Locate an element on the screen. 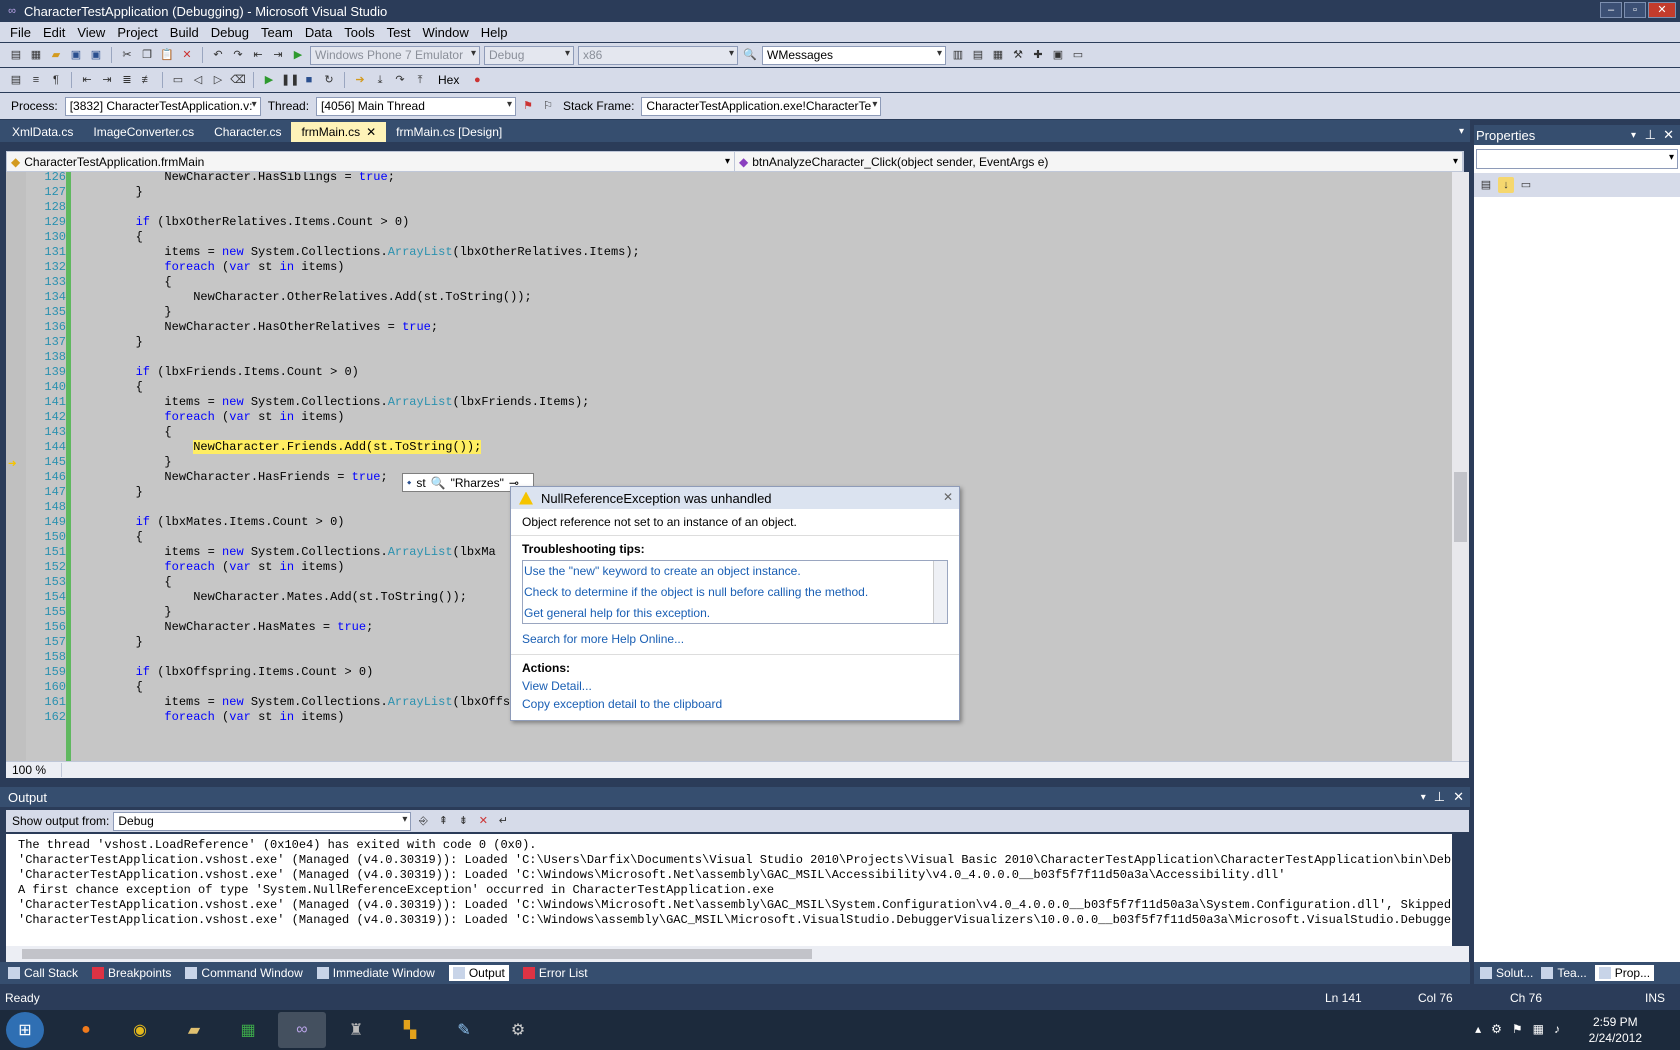  action-center-icon: ⚑ is located at coordinates (1517, 1029).